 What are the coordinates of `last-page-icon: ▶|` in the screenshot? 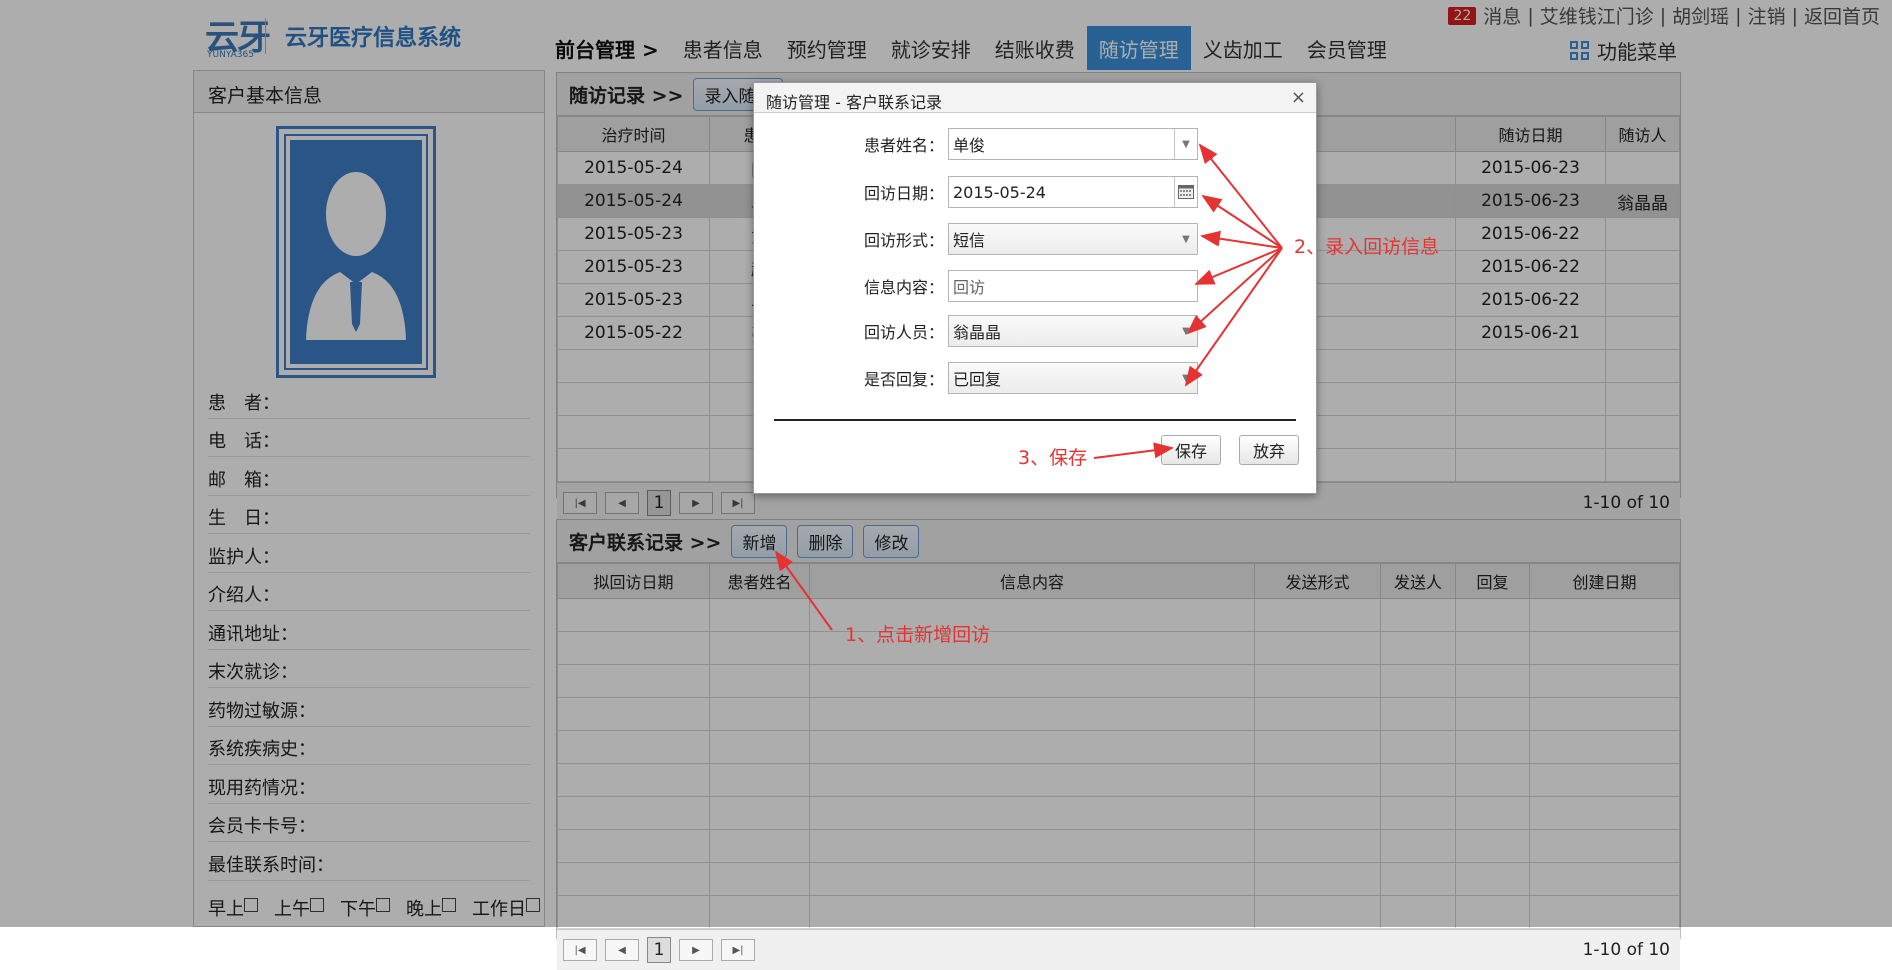 It's located at (738, 950).